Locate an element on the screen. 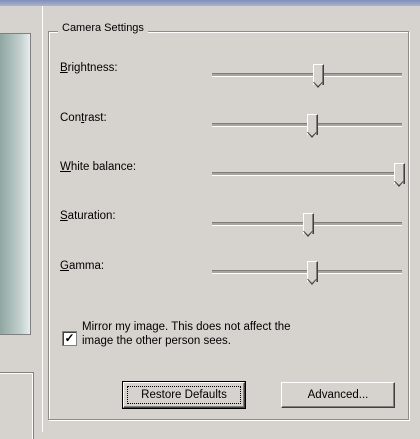  white-balance-slider is located at coordinates (309, 175).